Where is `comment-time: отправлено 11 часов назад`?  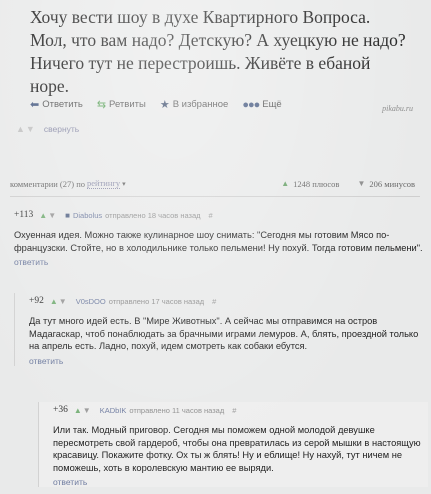 comment-time: отправлено 11 часов назад is located at coordinates (177, 410).